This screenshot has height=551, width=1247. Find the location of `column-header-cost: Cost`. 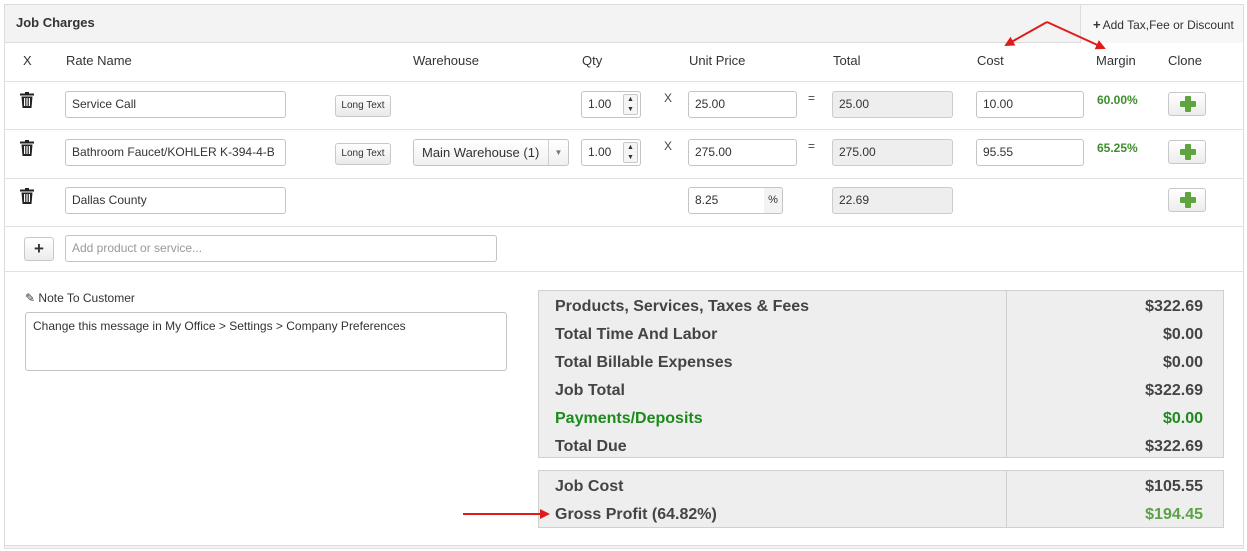

column-header-cost: Cost is located at coordinates (990, 60).